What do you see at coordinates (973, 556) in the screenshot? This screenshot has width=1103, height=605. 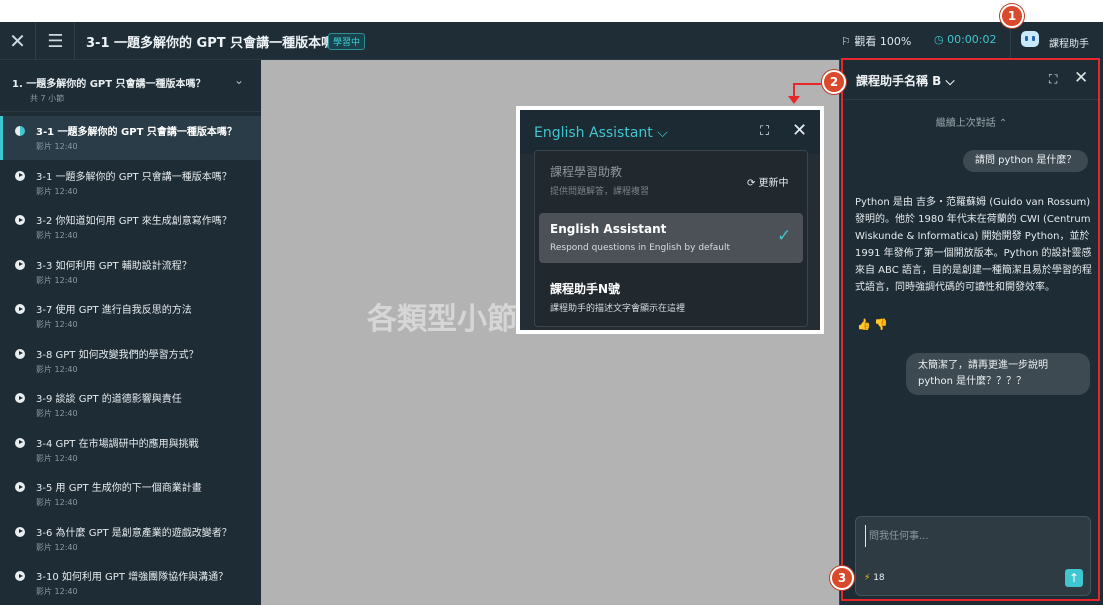 I see `chat-input-box: ⚡ 18 ↑` at bounding box center [973, 556].